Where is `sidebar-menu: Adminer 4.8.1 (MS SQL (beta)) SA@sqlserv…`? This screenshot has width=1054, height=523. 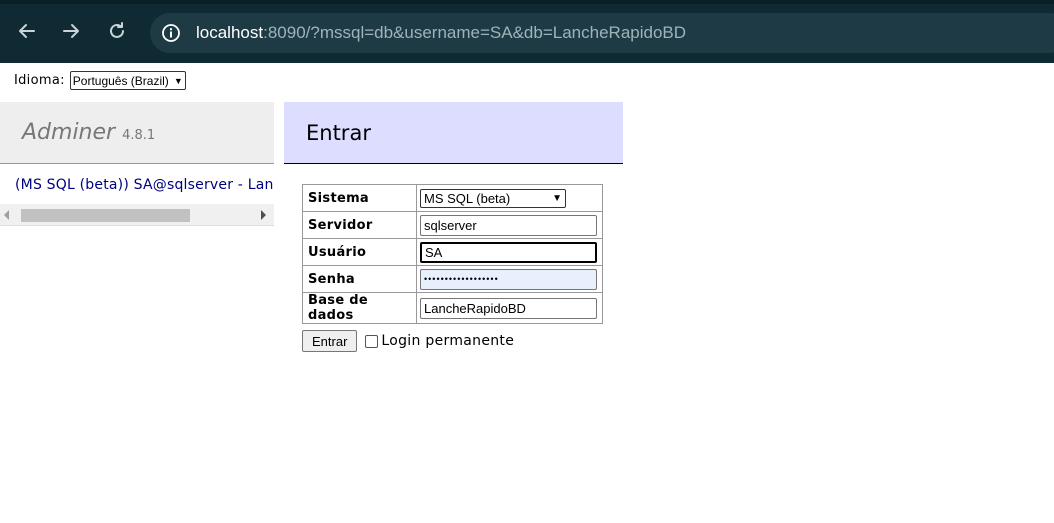 sidebar-menu: Adminer 4.8.1 (MS SQL (beta)) SA@sqlserv… is located at coordinates (137, 164).